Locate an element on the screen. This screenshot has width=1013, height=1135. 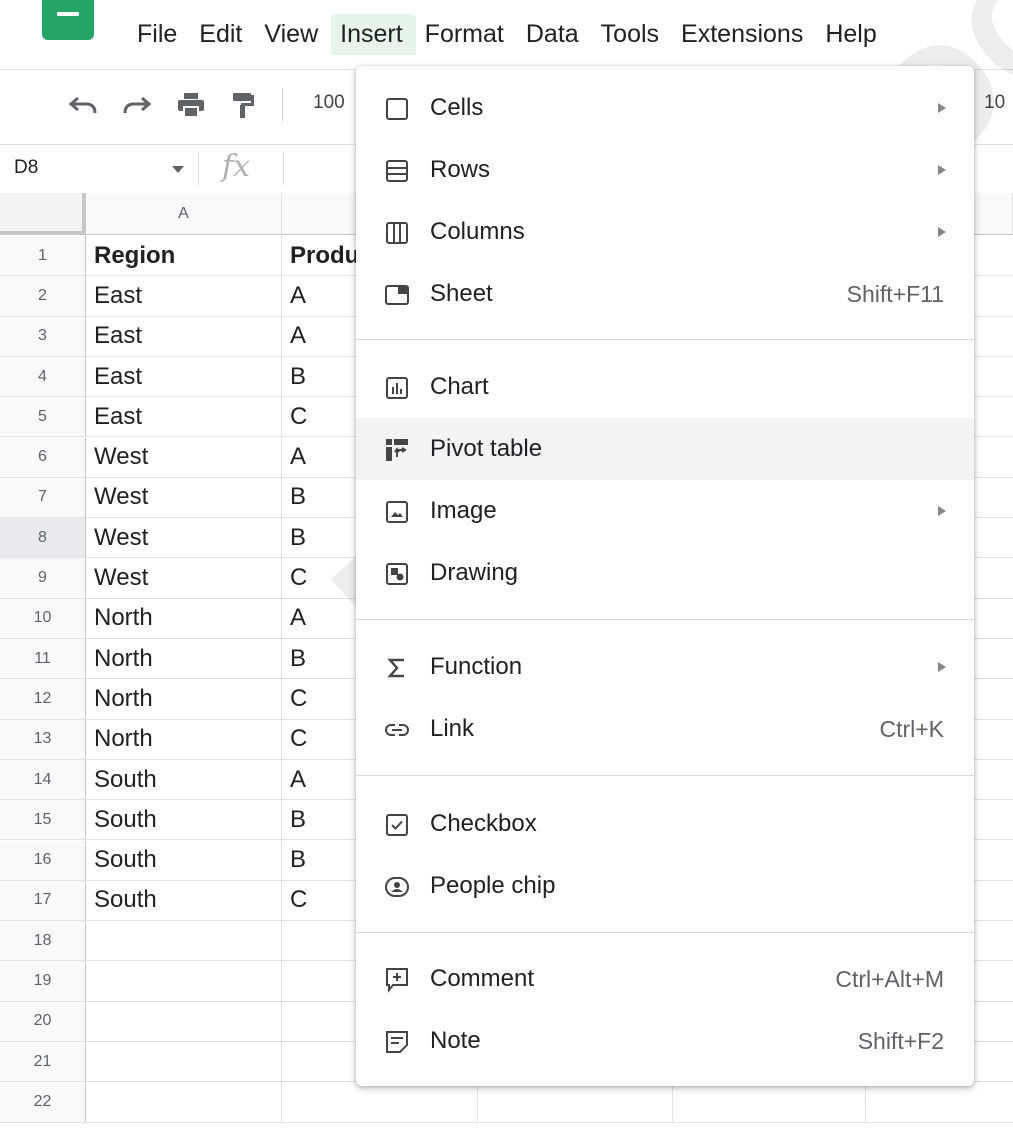
menu-help: Help is located at coordinates (852, 34).